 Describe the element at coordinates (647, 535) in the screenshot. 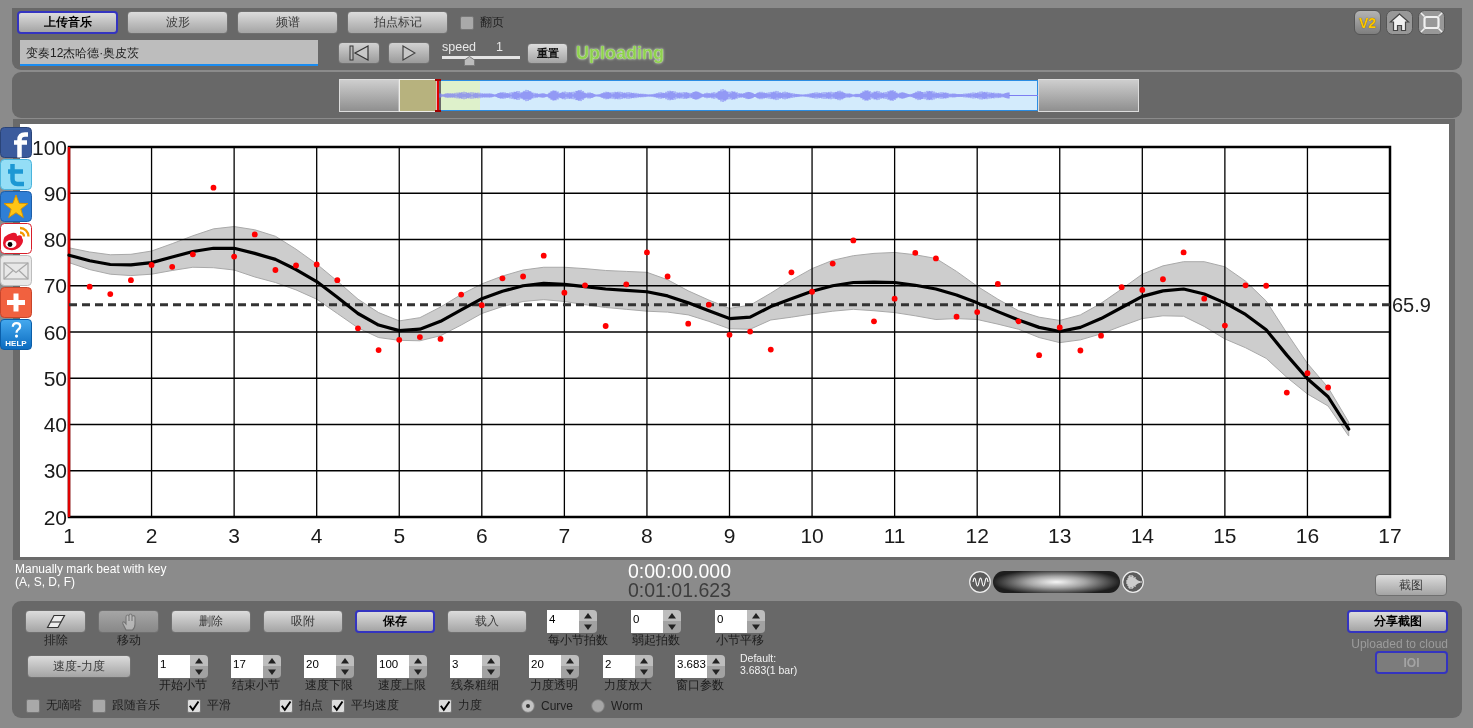

I see `x-axis-label: 8` at that location.